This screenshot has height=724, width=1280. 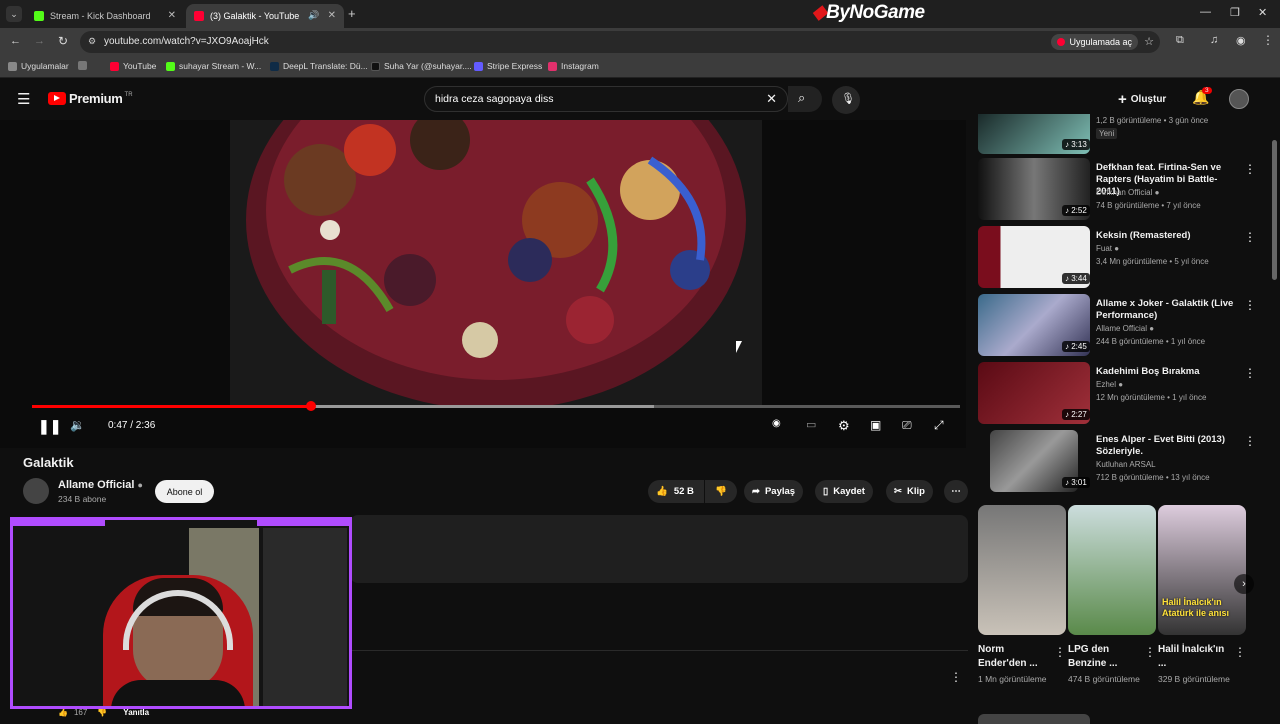 I want to click on menu-icon: ☰, so click(x=23, y=99).